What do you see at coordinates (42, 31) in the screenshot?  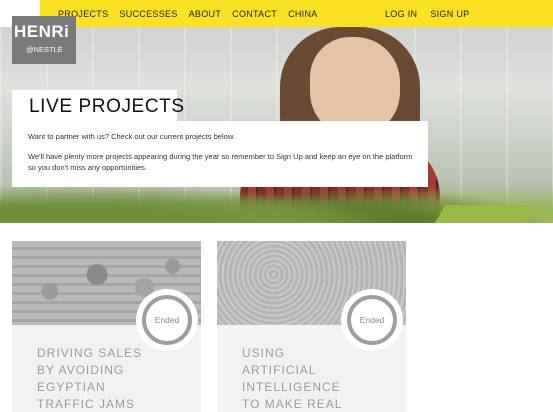 I see `logo-brand: HENRi` at bounding box center [42, 31].